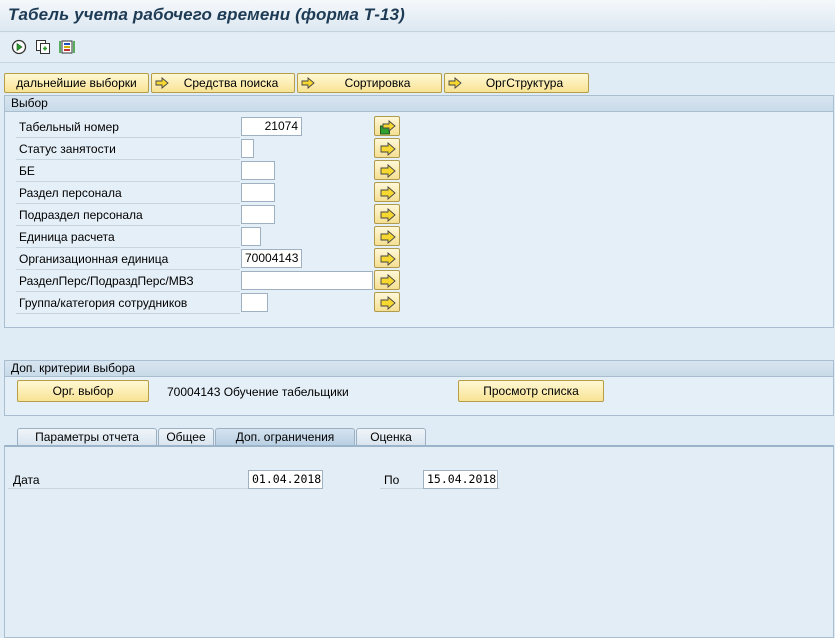  What do you see at coordinates (128, 149) in the screenshot?
I see `field-row: Статус занятости` at bounding box center [128, 149].